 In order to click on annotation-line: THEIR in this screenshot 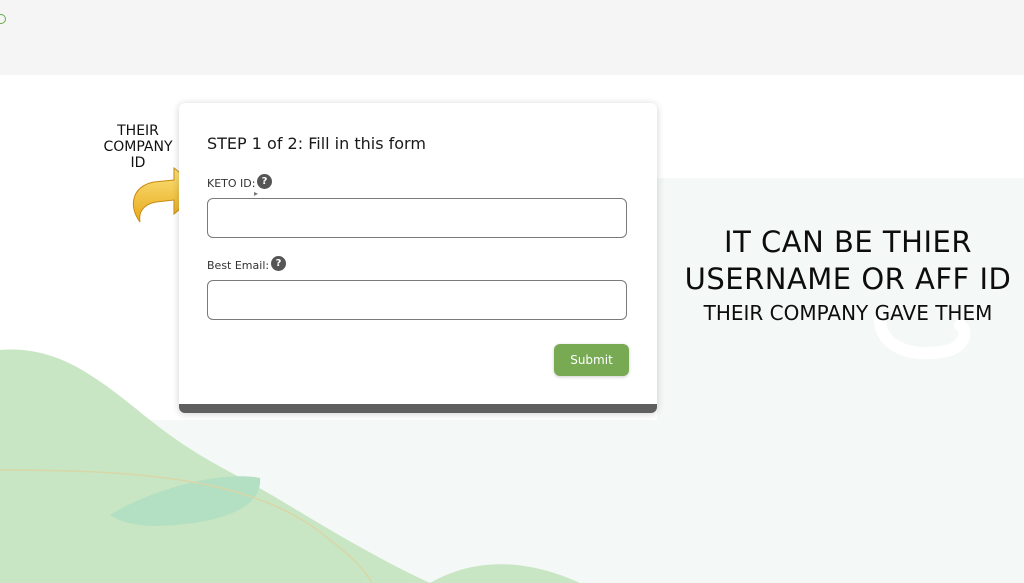, I will do `click(138, 131)`.